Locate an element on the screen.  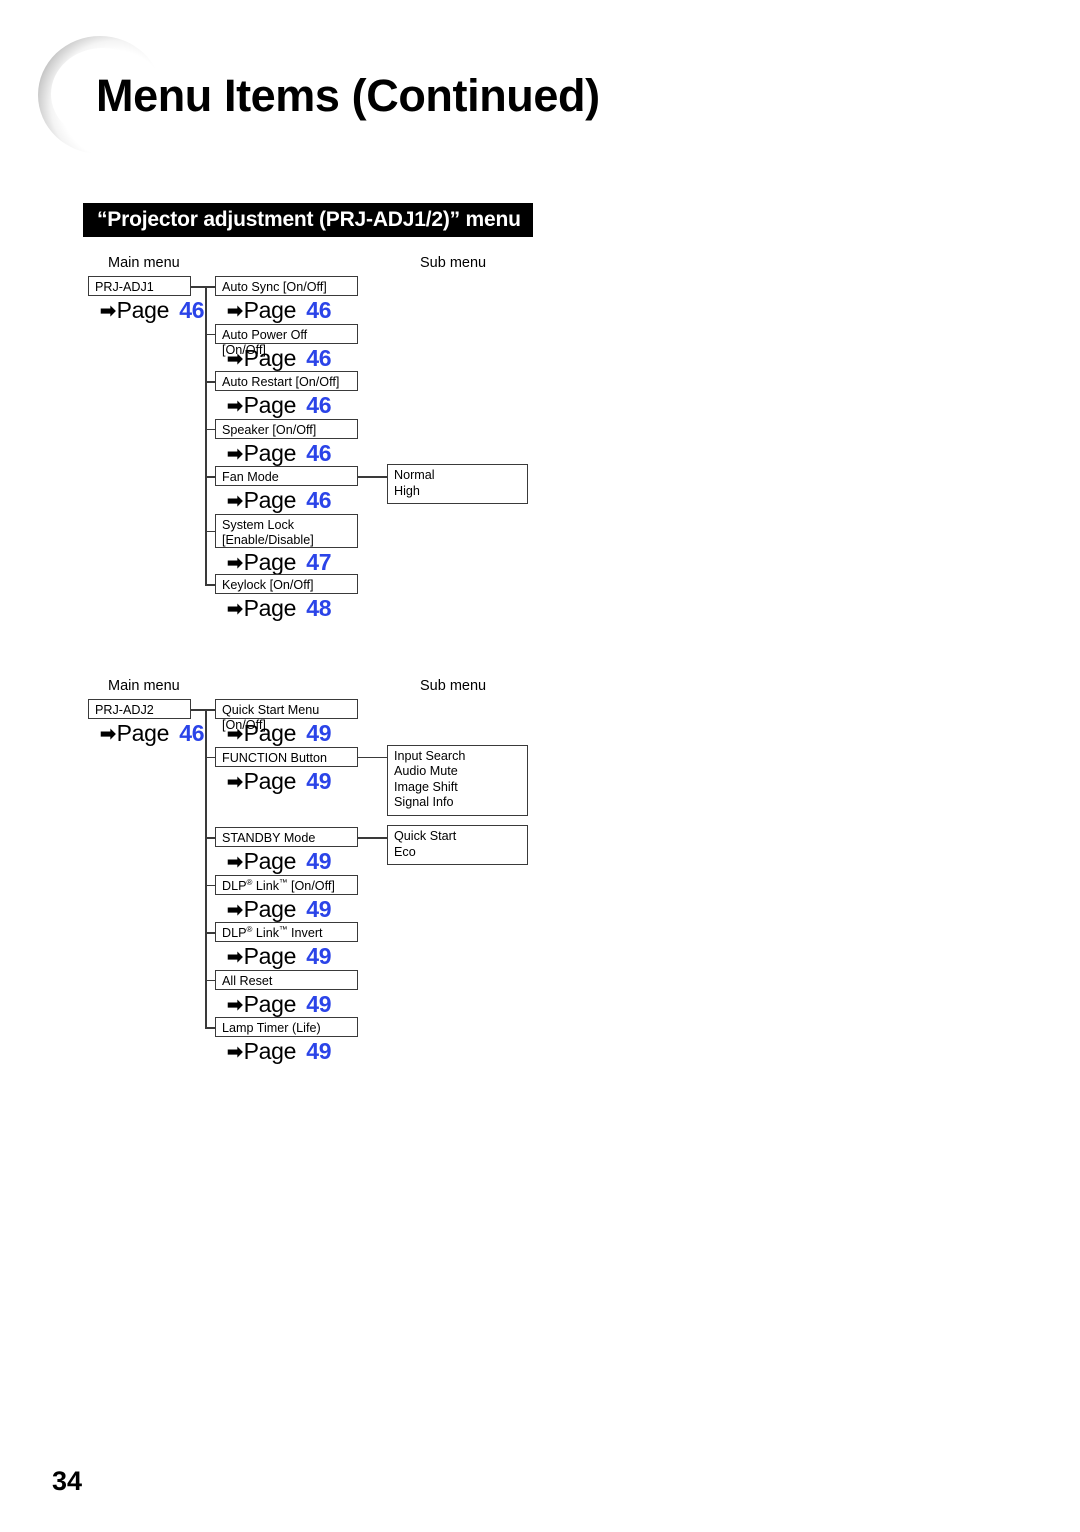
main-menu-node: PRJ-ADJ1 is located at coordinates (139, 286).